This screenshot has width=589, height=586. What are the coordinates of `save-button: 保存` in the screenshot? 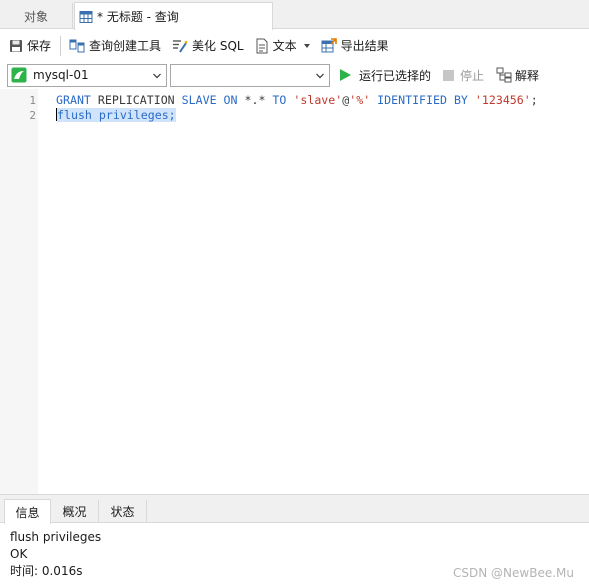 It's located at (30, 46).